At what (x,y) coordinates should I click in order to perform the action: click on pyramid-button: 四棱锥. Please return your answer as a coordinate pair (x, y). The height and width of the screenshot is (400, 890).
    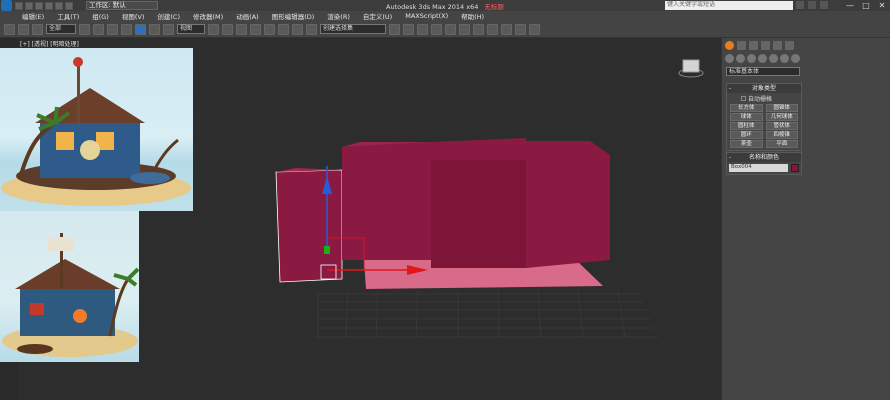
    Looking at the image, I should click on (781, 135).